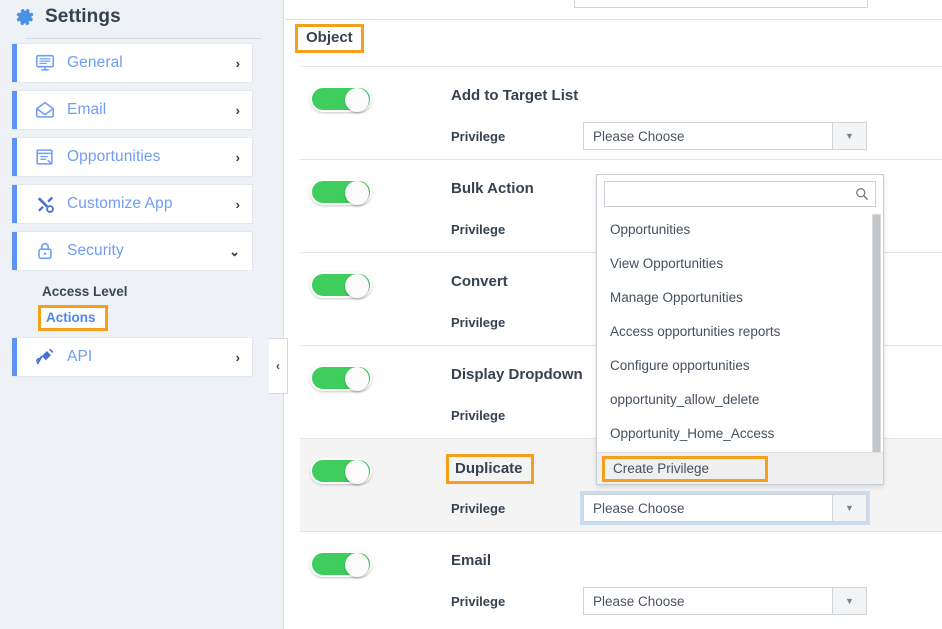 The height and width of the screenshot is (629, 942). Describe the element at coordinates (83, 16) in the screenshot. I see `page-title: Settings` at that location.